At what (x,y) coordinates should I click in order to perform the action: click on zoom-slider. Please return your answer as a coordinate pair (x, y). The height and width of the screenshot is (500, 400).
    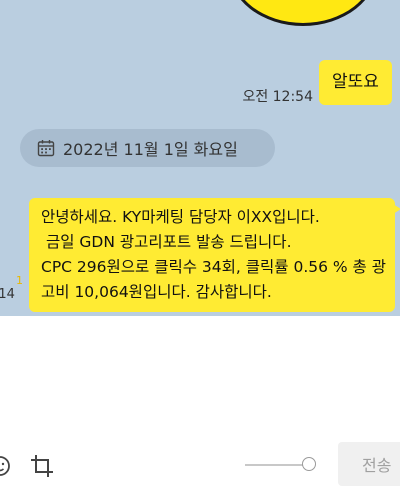
    Looking at the image, I should click on (282, 465).